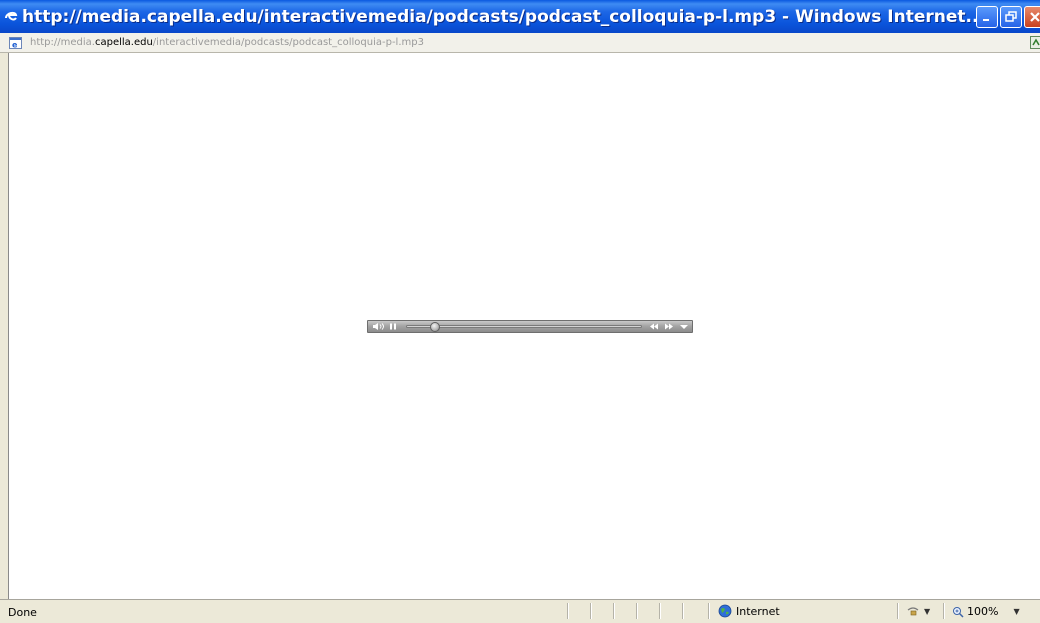 This screenshot has width=1040, height=623. I want to click on ie-logo-icon, so click(11, 17).